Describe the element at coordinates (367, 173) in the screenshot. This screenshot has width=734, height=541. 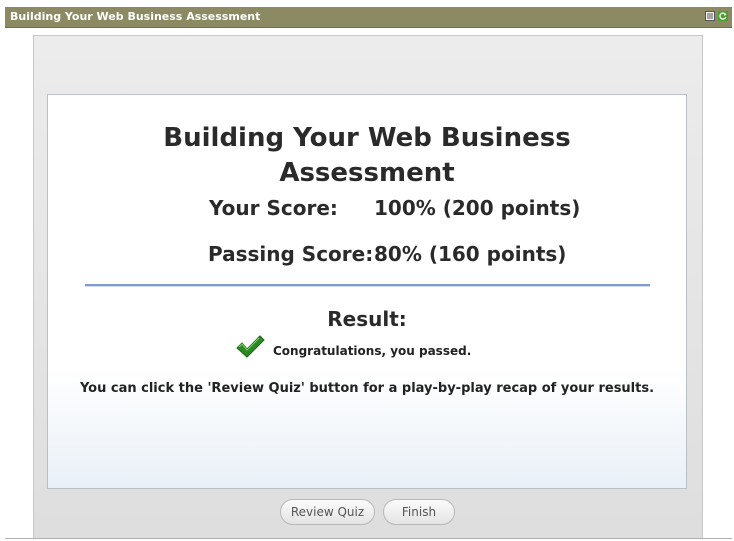
I see `quiz-title-line2: Assessment` at that location.